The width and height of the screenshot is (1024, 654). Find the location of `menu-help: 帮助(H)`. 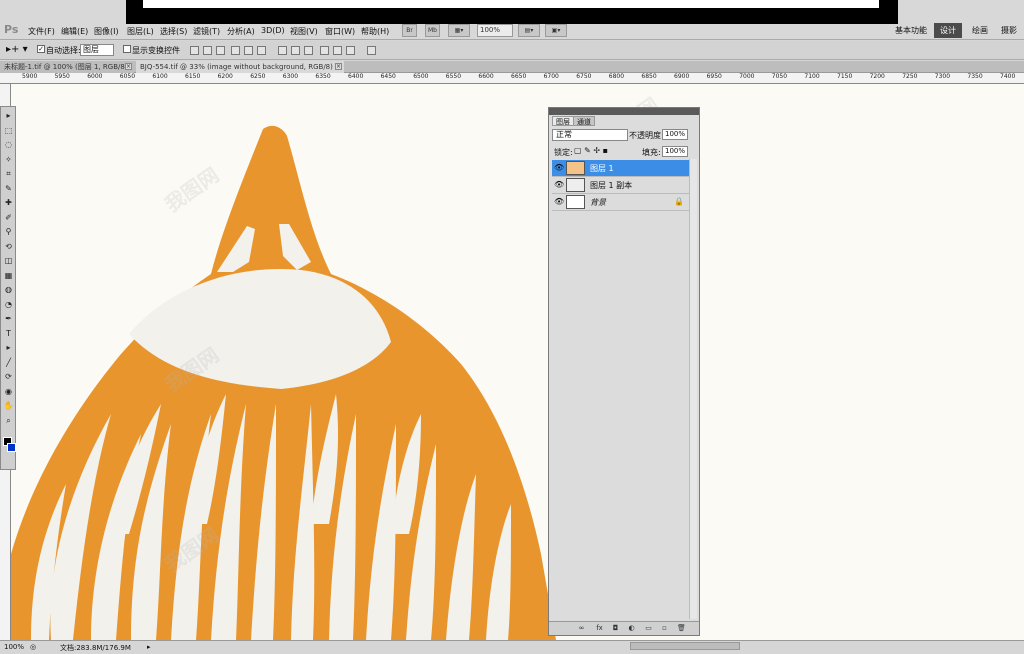

menu-help: 帮助(H) is located at coordinates (375, 31).